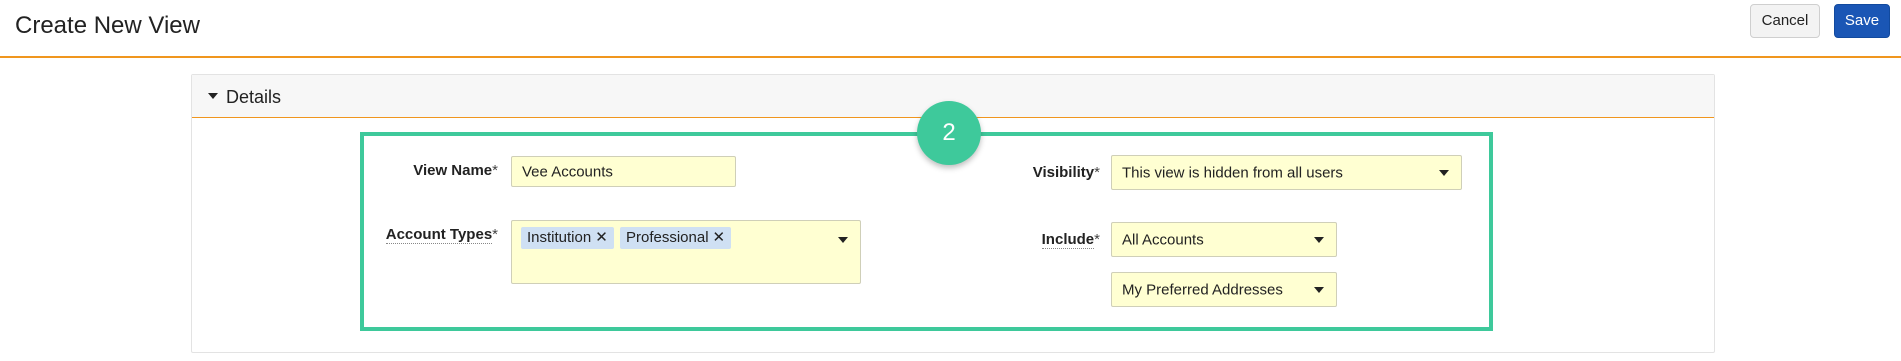  What do you see at coordinates (1202, 289) in the screenshot?
I see `include-secondary-value: My Preferred Addresses` at bounding box center [1202, 289].